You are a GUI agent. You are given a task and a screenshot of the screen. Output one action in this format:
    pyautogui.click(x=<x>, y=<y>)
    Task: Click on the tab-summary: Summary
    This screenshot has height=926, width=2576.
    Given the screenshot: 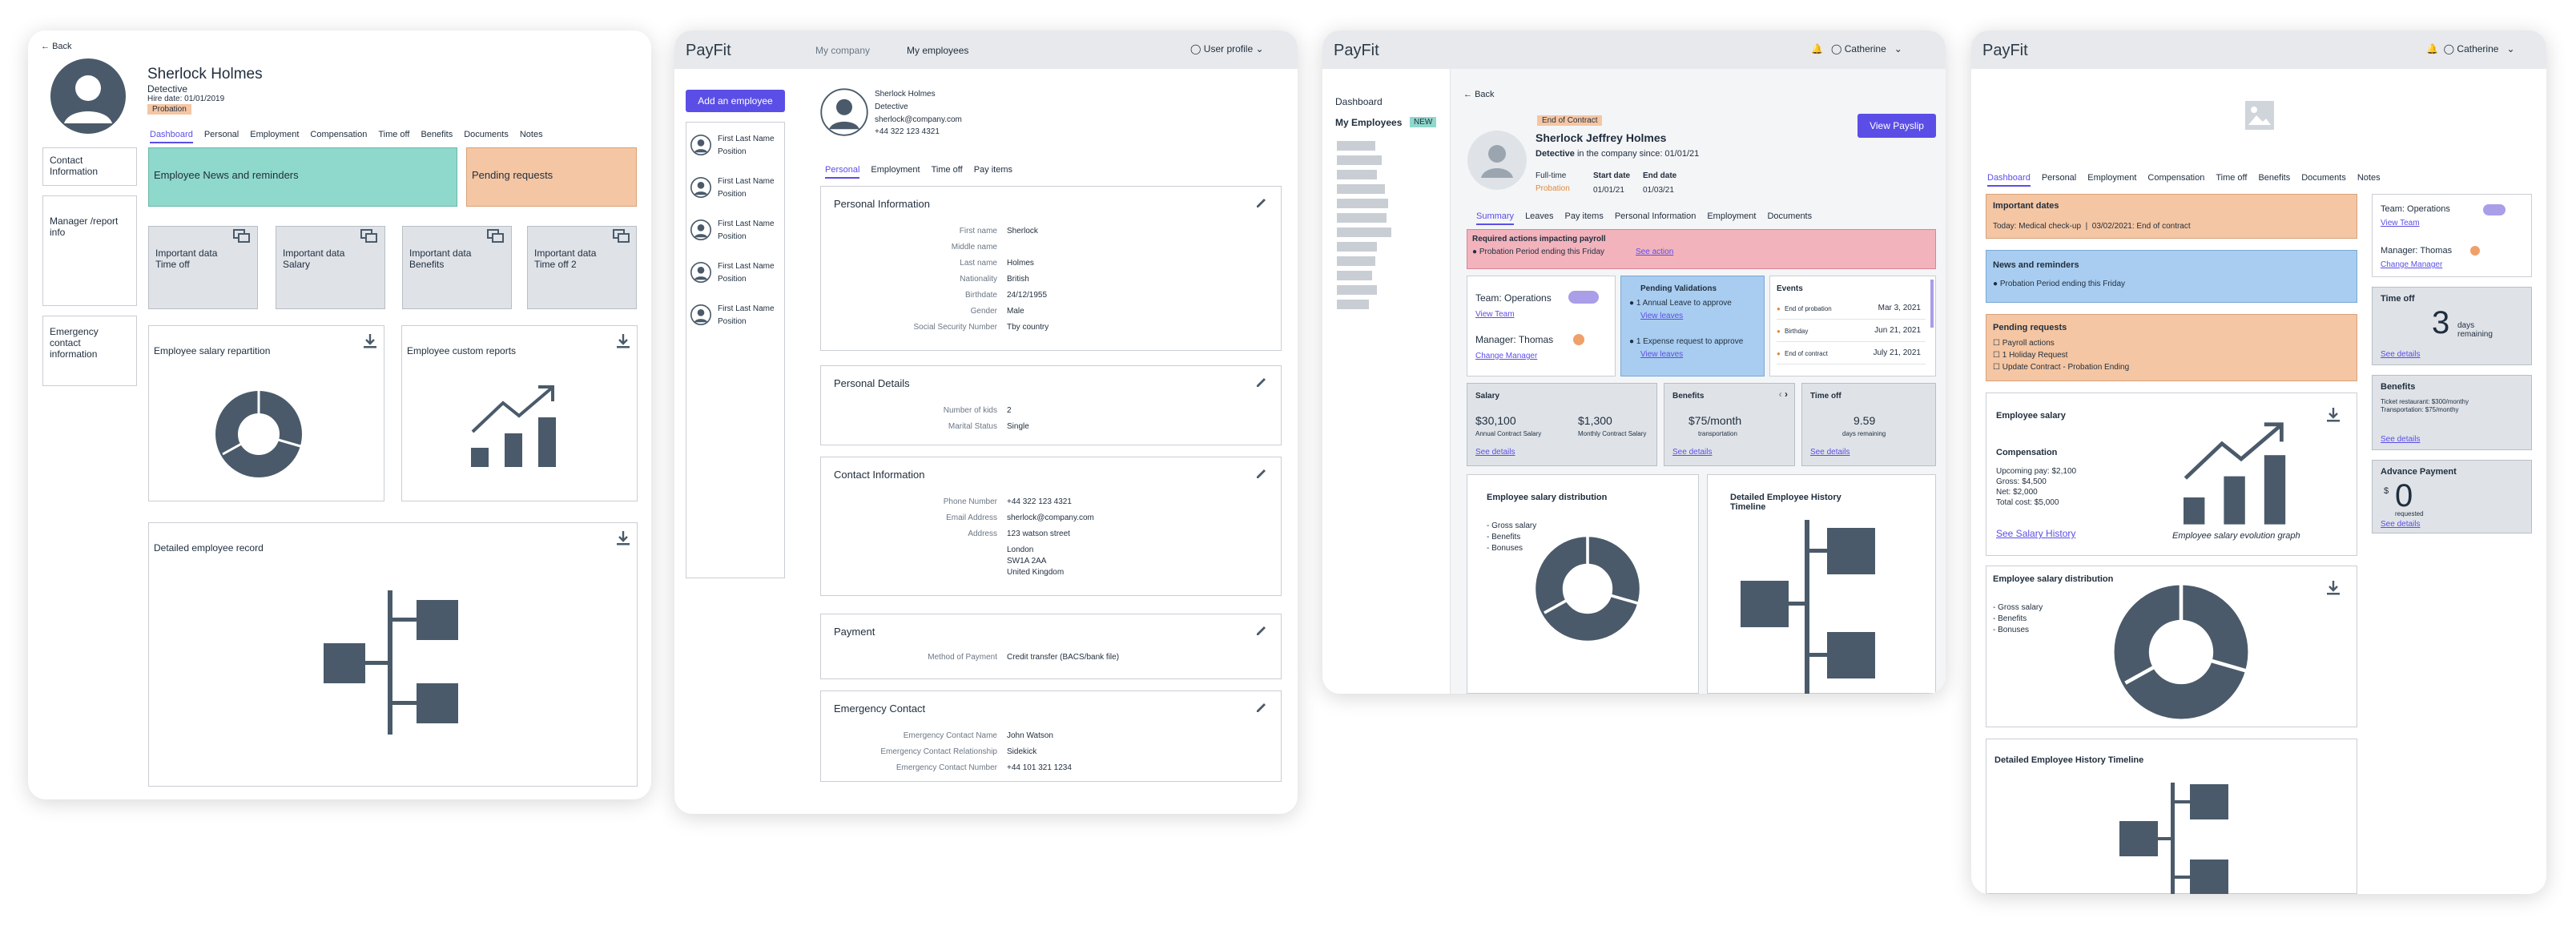 What is the action you would take?
    pyautogui.click(x=1495, y=218)
    